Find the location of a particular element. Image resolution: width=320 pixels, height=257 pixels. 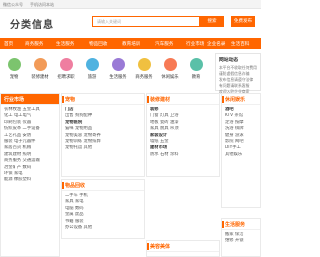

panel-title: 美容美体 is located at coordinates (160, 247).